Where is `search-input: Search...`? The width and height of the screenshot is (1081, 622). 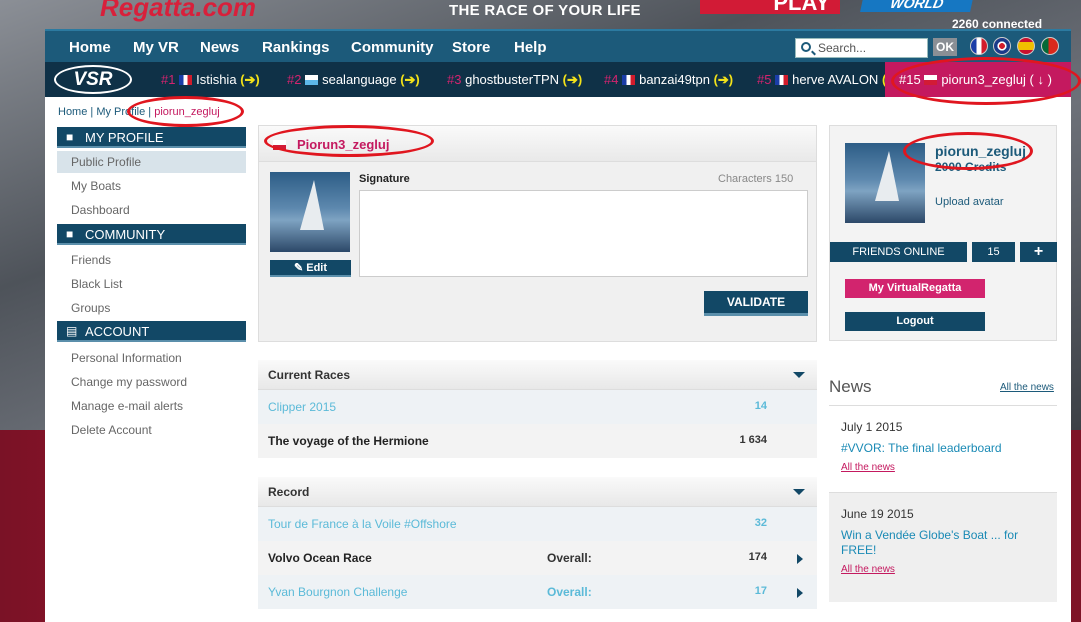 search-input: Search... is located at coordinates (861, 48).